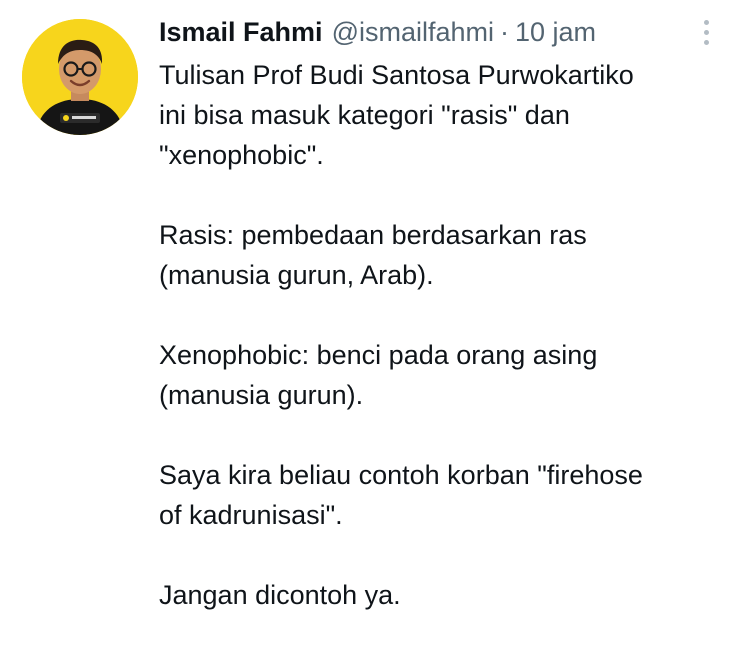 Image resolution: width=750 pixels, height=655 pixels. Describe the element at coordinates (706, 32) in the screenshot. I see `more-vertical-icon` at that location.